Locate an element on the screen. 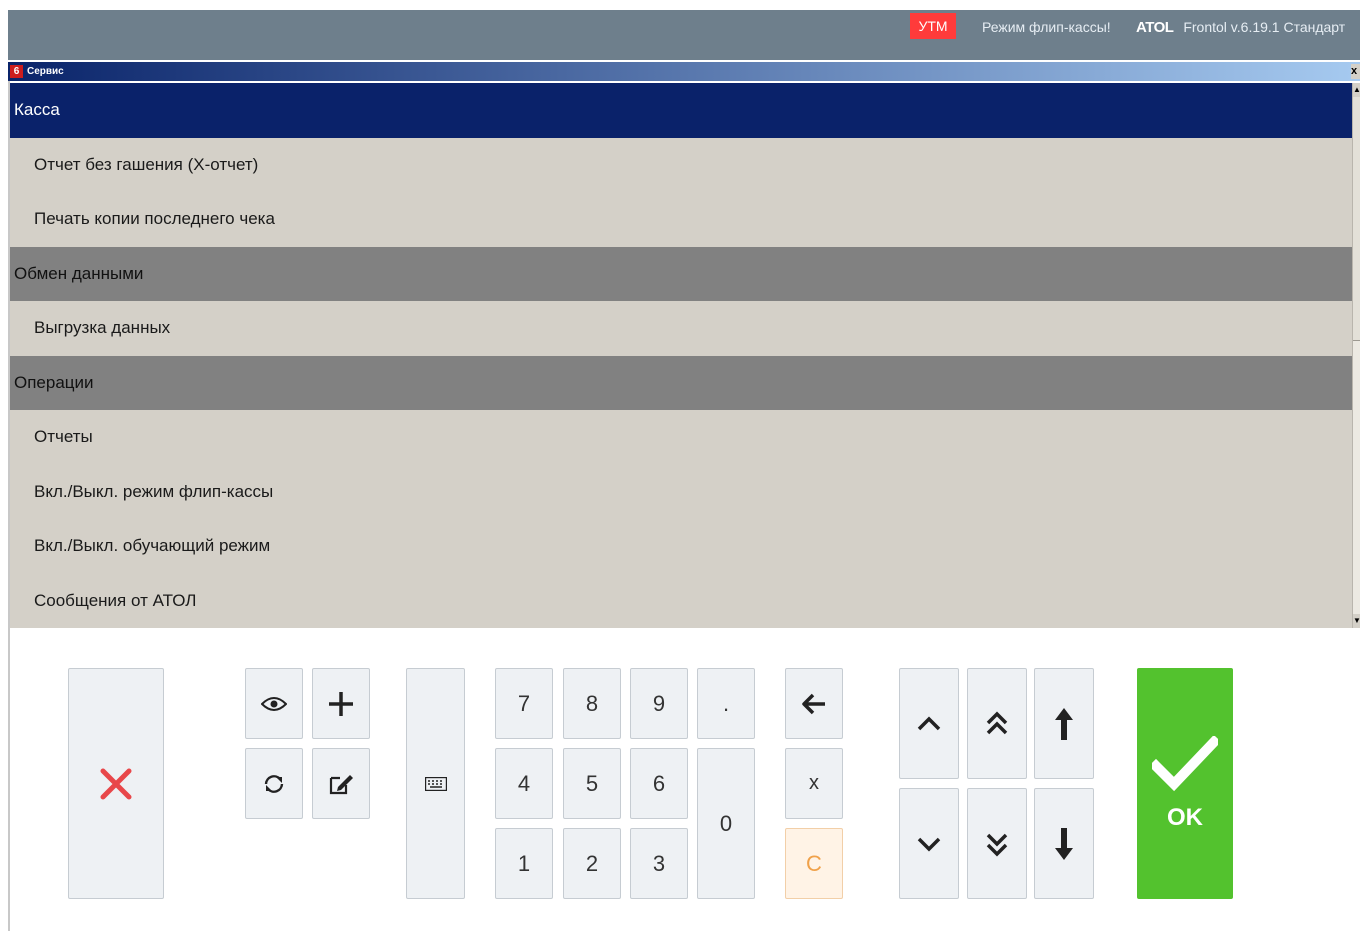  page-down-button is located at coordinates (997, 843).